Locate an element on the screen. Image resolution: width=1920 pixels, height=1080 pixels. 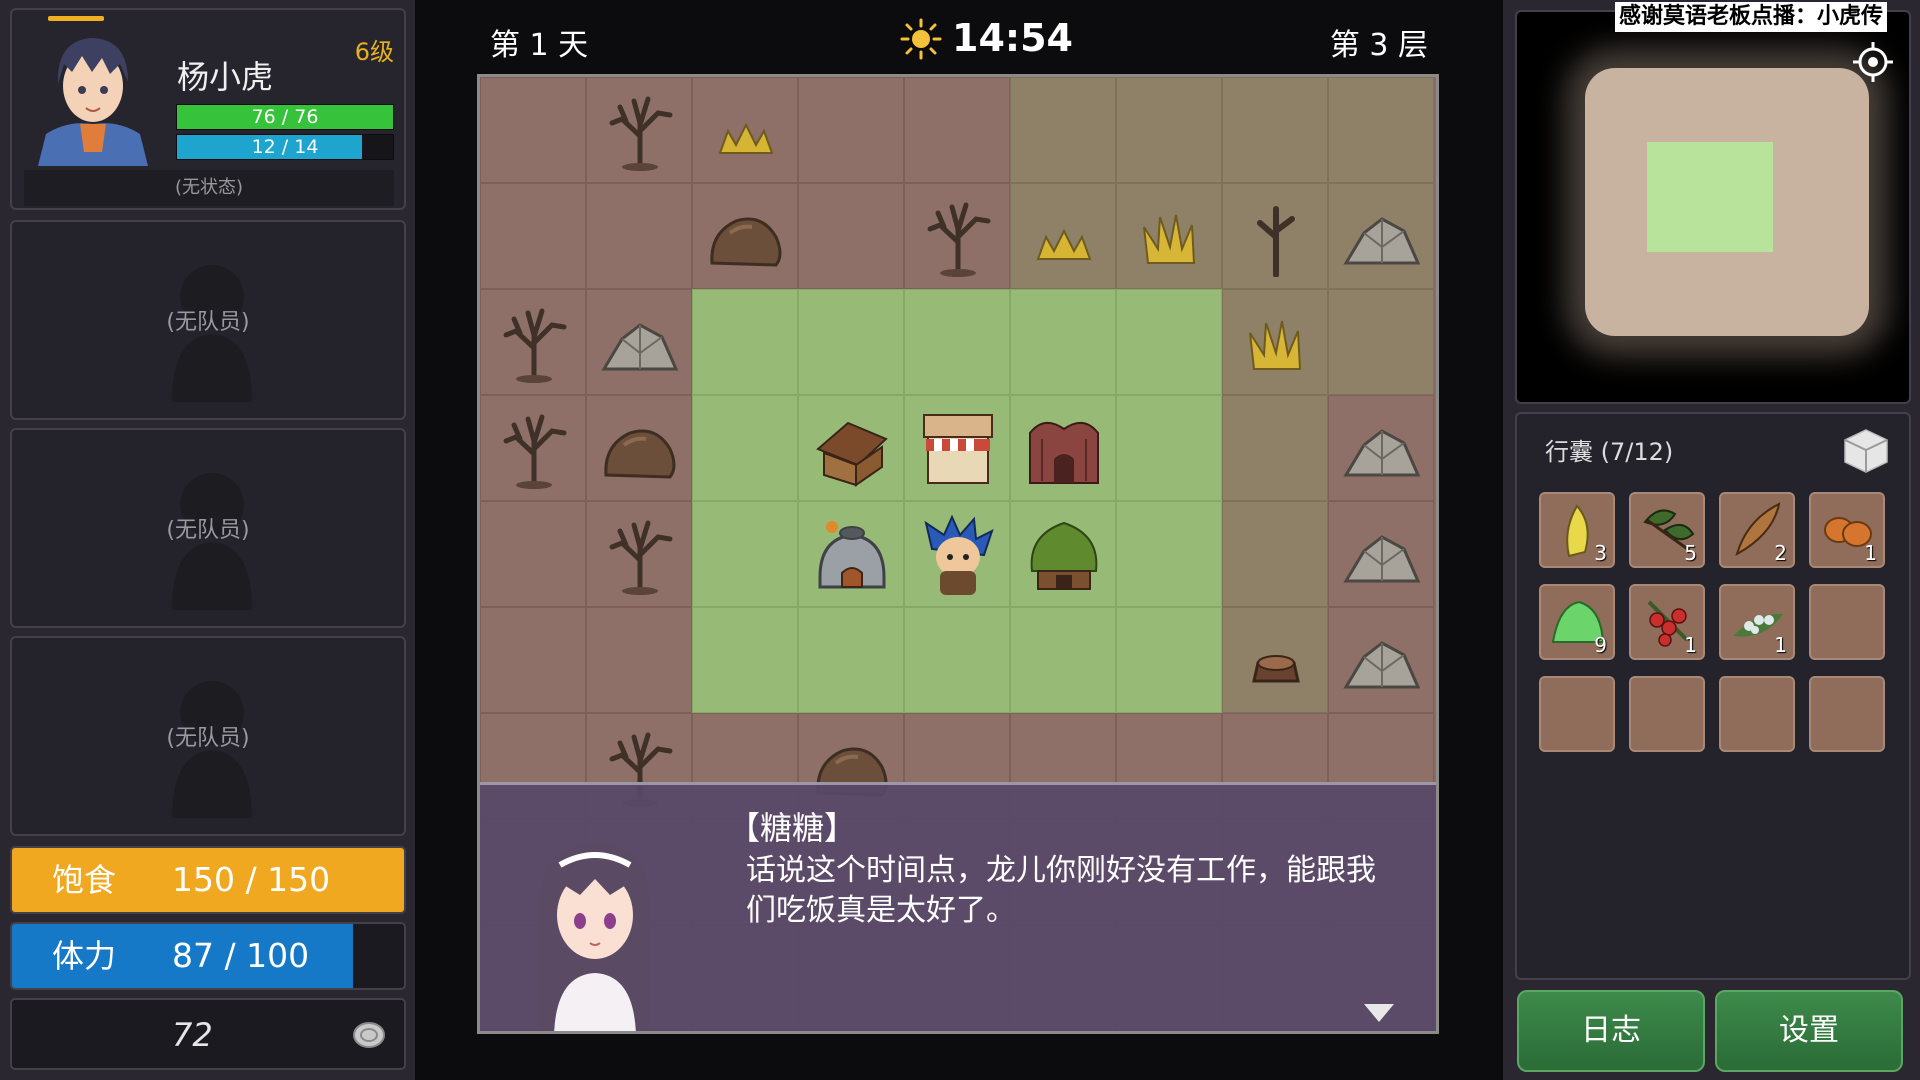
inventory-slot-green-powder: 9 is located at coordinates (1577, 622).